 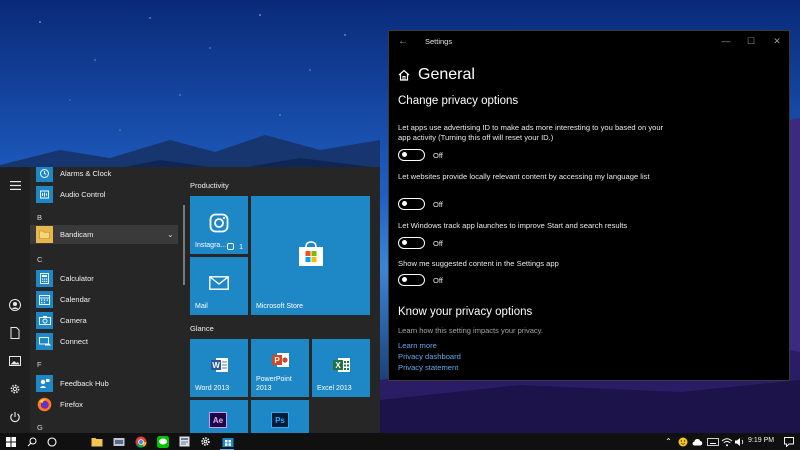 What do you see at coordinates (682, 441) in the screenshot?
I see `emoji-icon` at bounding box center [682, 441].